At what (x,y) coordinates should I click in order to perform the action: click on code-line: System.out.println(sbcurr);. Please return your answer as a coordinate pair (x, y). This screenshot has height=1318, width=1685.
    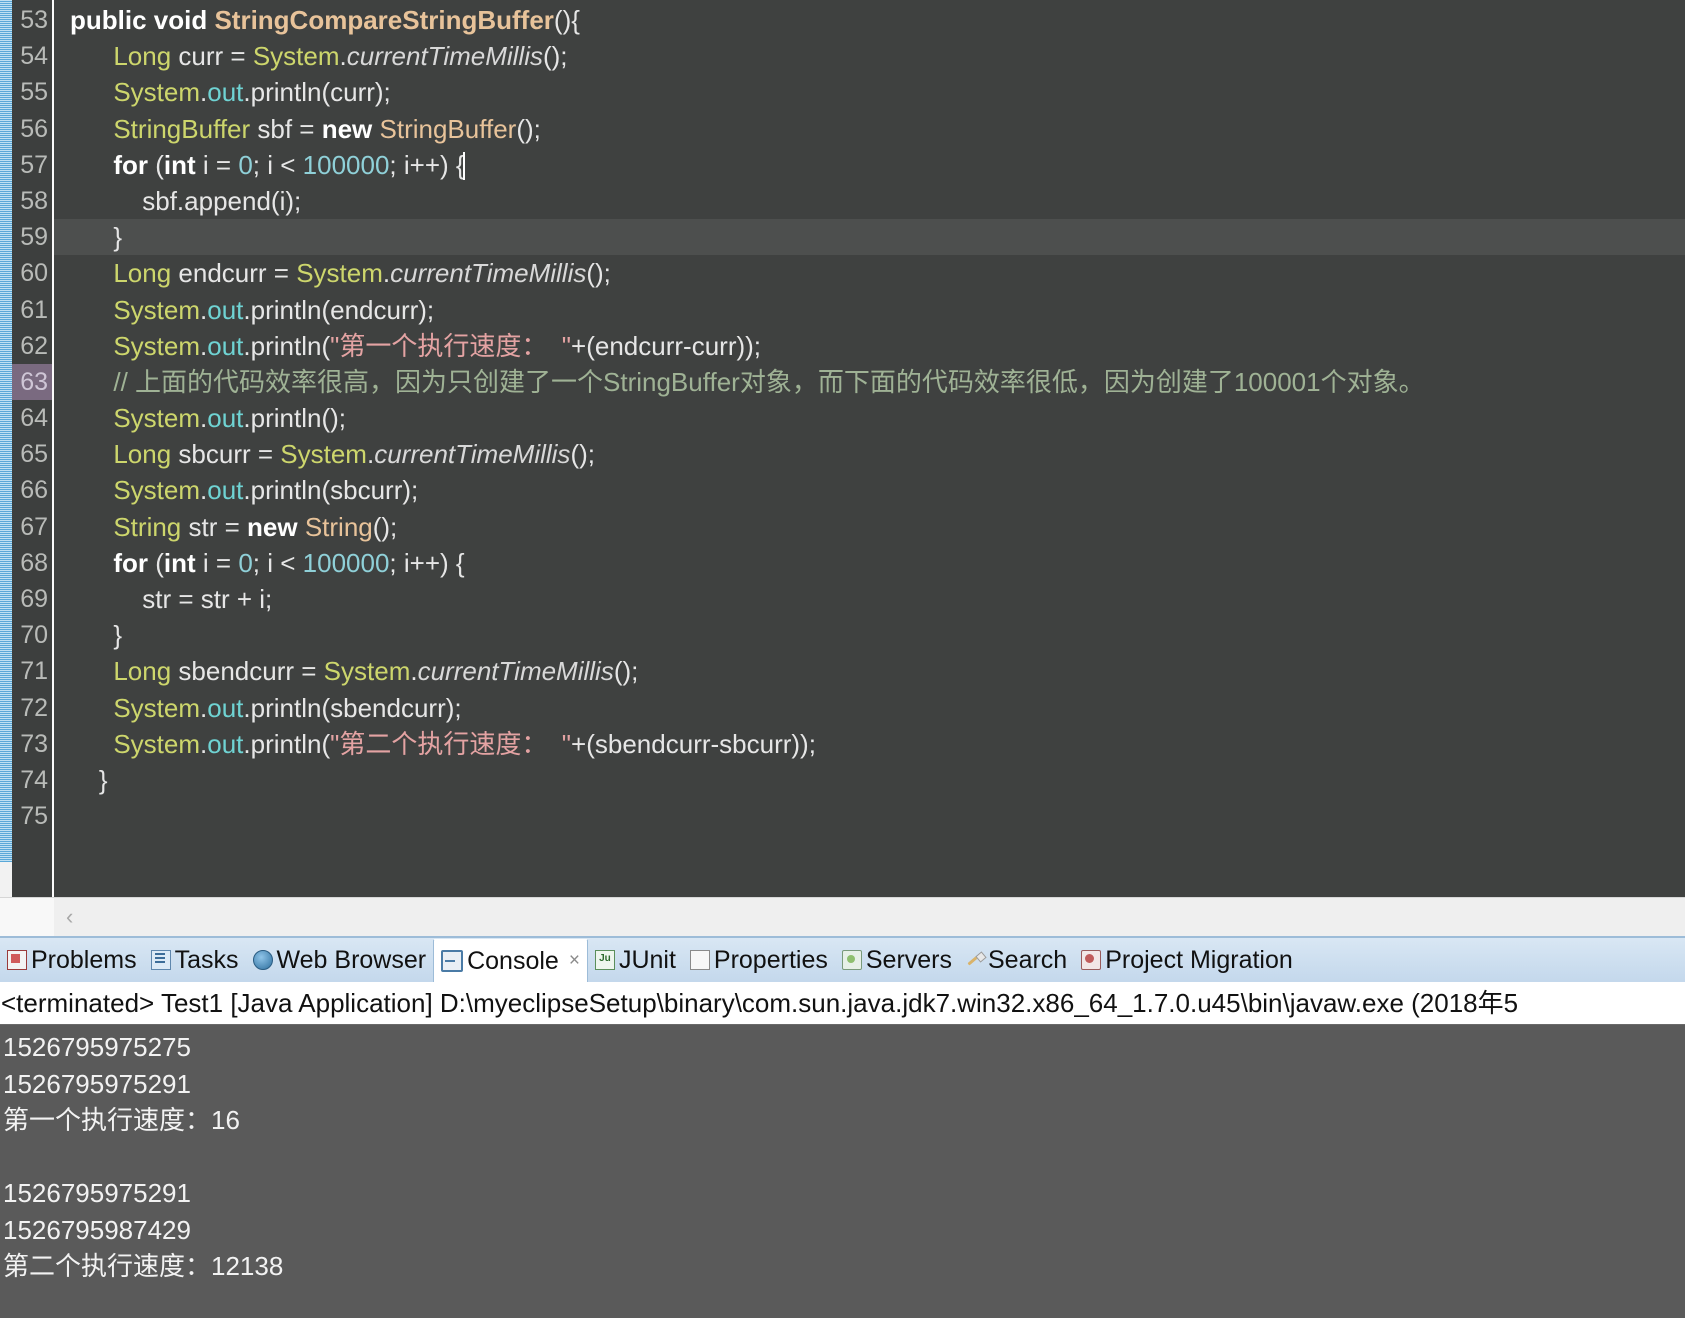
    Looking at the image, I should click on (869, 490).